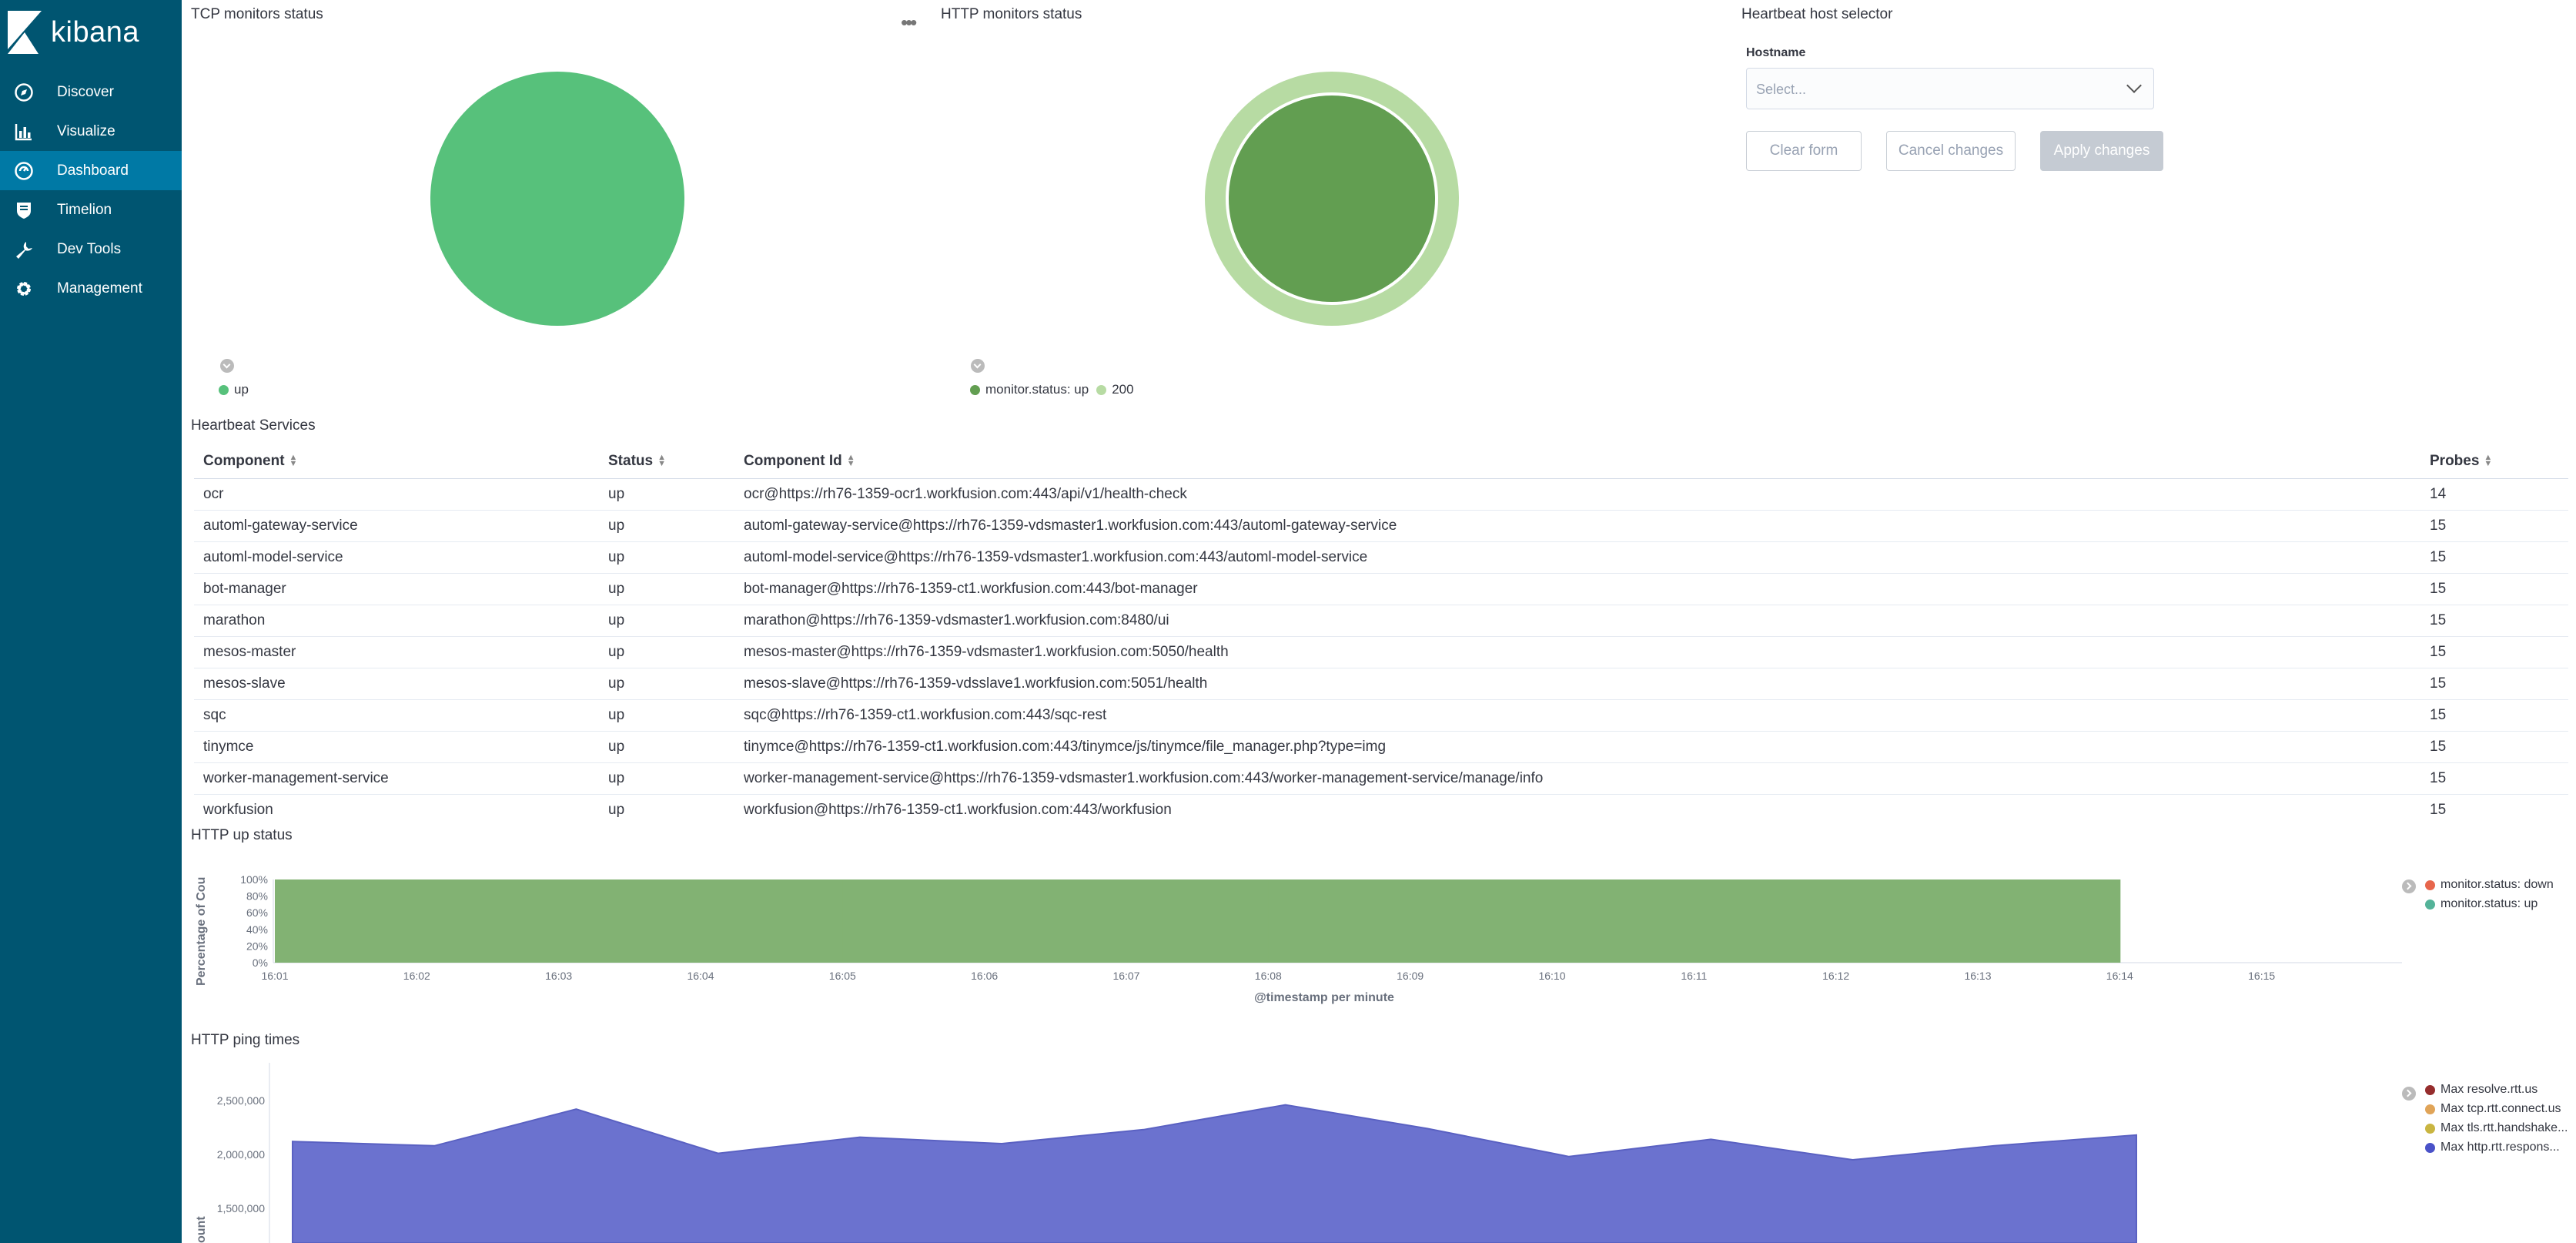  What do you see at coordinates (2261, 976) in the screenshot?
I see `x-tick-label: 16:15` at bounding box center [2261, 976].